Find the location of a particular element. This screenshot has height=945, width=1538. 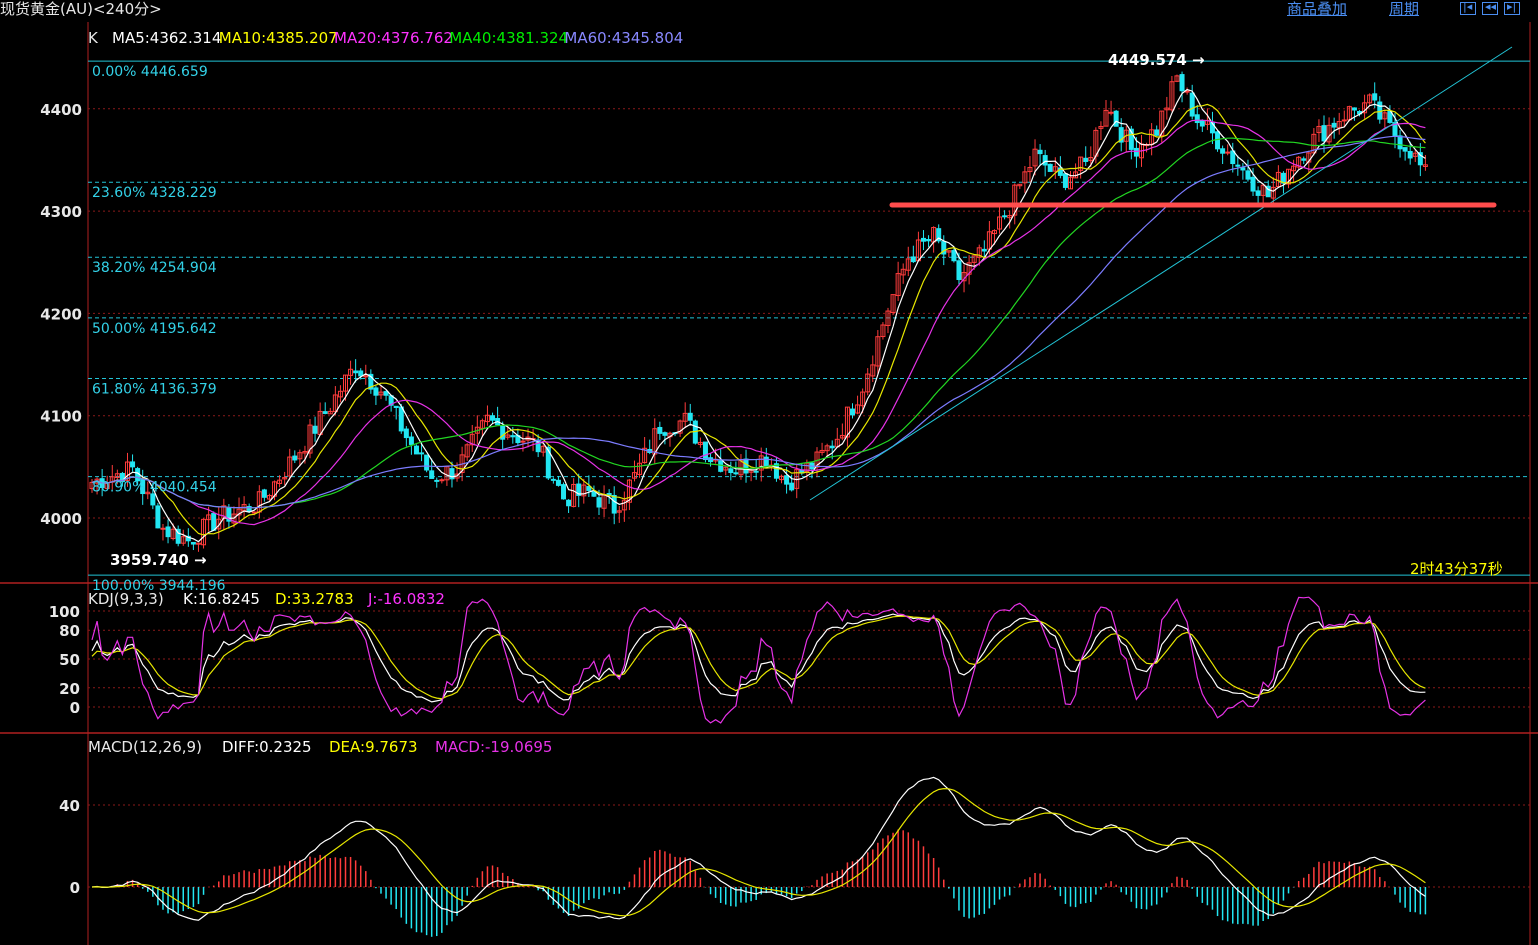

kdj-d-value: D:33.2783 is located at coordinates (314, 599).